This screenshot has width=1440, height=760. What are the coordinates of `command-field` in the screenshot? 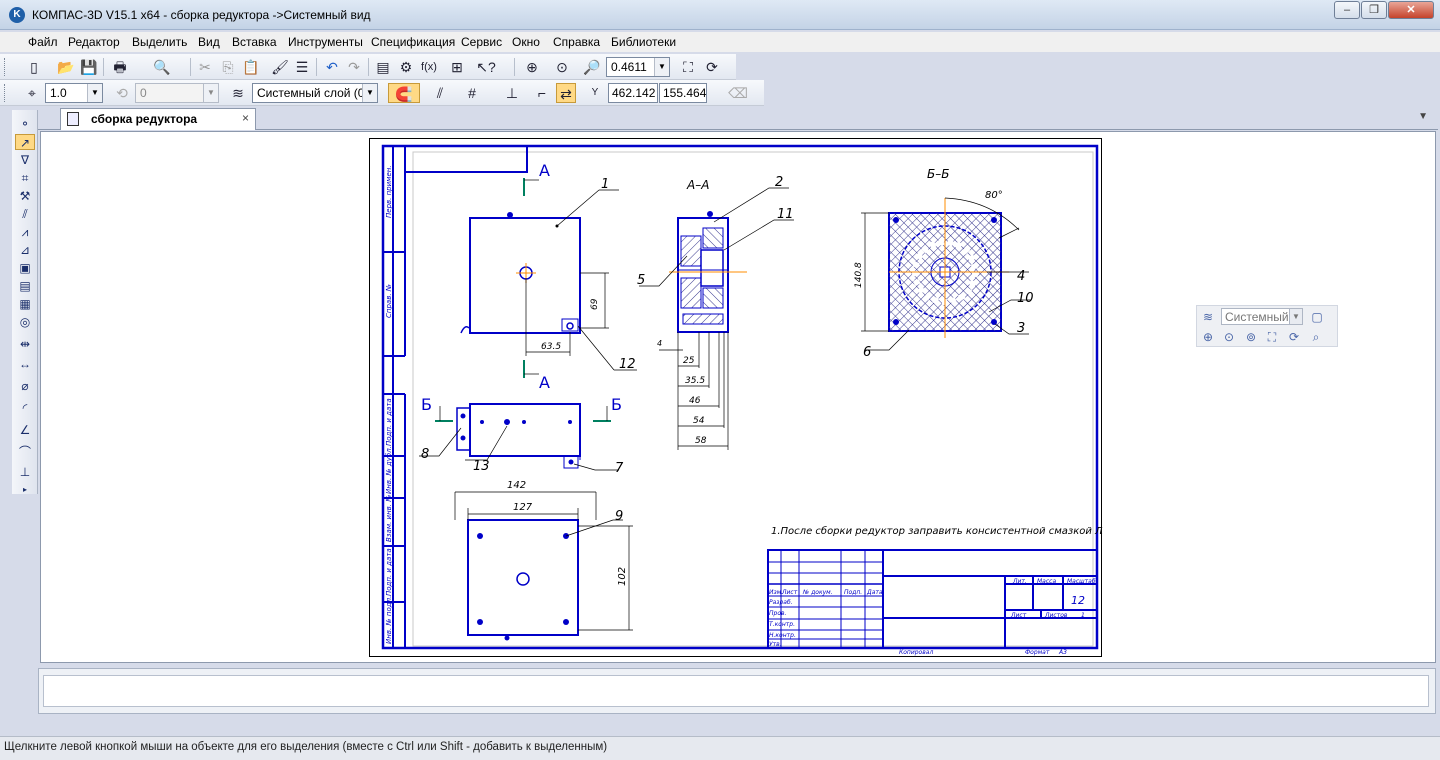 It's located at (736, 691).